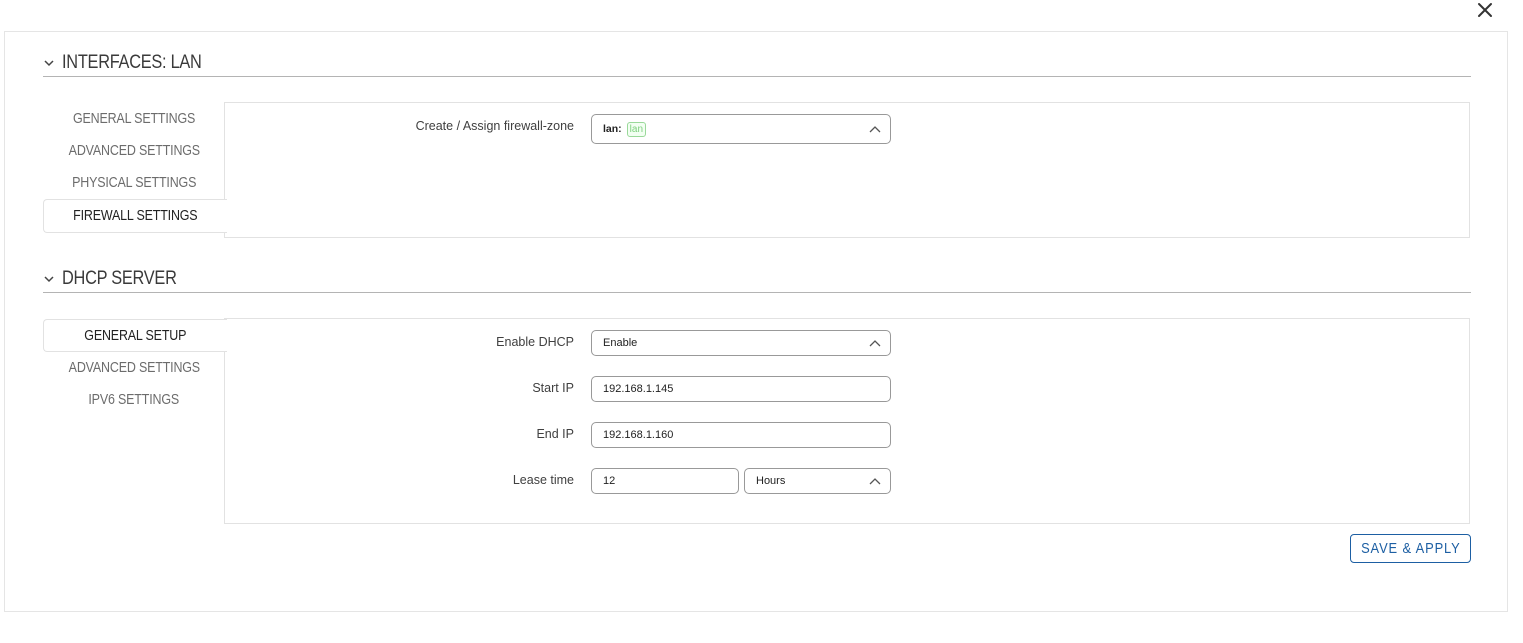 This screenshot has height=643, width=1523. What do you see at coordinates (132, 62) in the screenshot?
I see `interfaces-section-title: INTERFACES: LAN` at bounding box center [132, 62].